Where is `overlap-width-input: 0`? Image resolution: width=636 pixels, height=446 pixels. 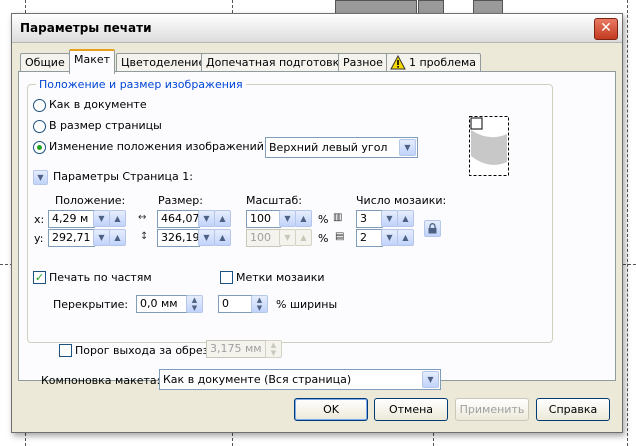
overlap-width-input: 0 is located at coordinates (235, 304).